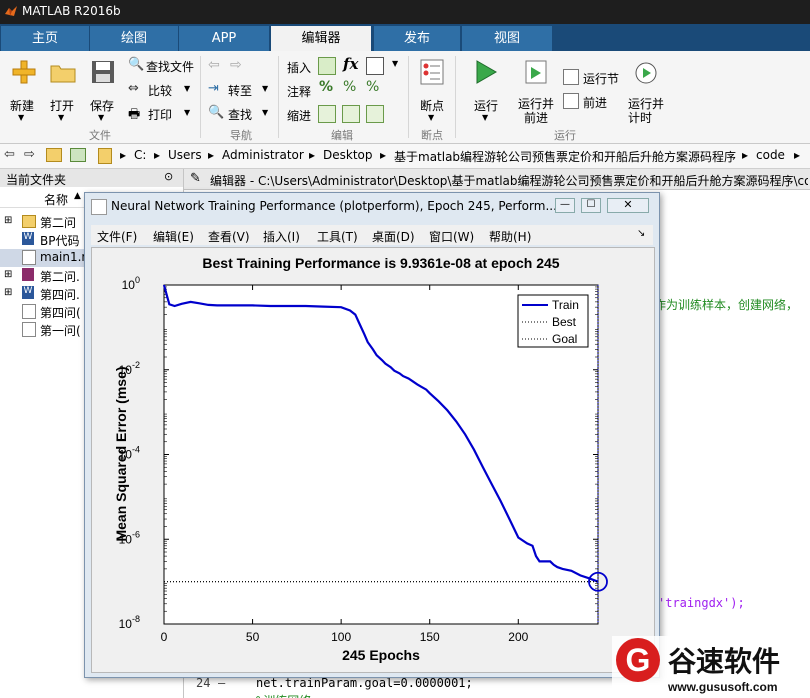  I want to click on insert-button: 插入, so click(299, 67).